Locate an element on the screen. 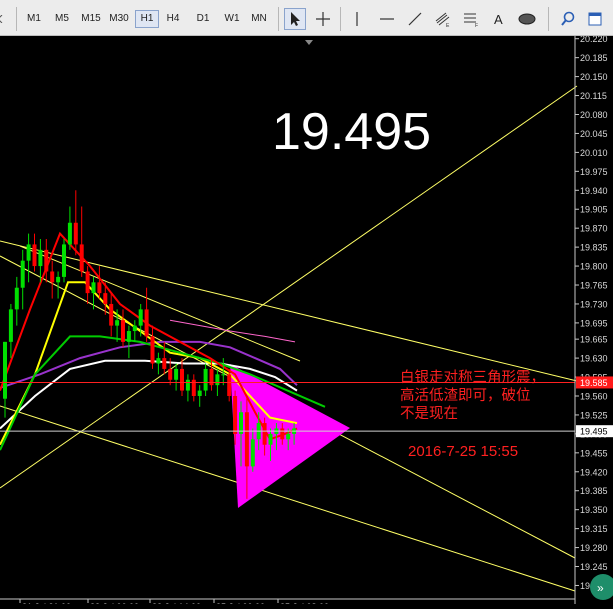 Image resolution: width=613 pixels, height=609 pixels. annotation-line-2: 高活低渣即可，破位 is located at coordinates (465, 395).